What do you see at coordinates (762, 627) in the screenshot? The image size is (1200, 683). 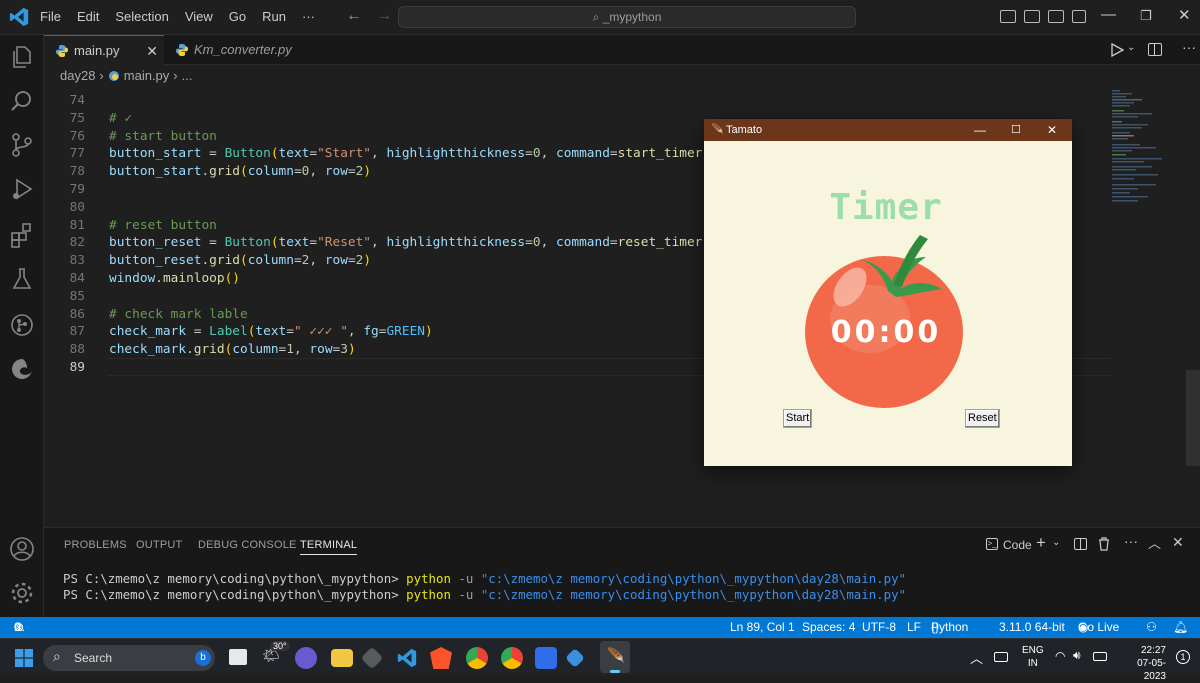 I see `cursor-position: Ln 89, Col 1` at bounding box center [762, 627].